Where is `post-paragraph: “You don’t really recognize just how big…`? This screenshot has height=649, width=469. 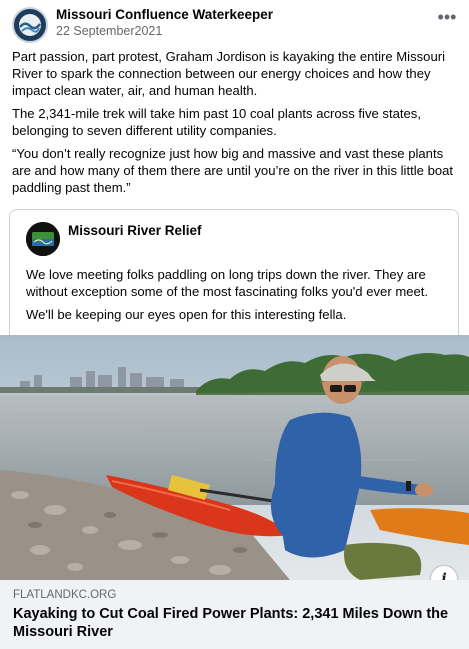
post-paragraph: “You don’t really recognize just how big… is located at coordinates (233, 170).